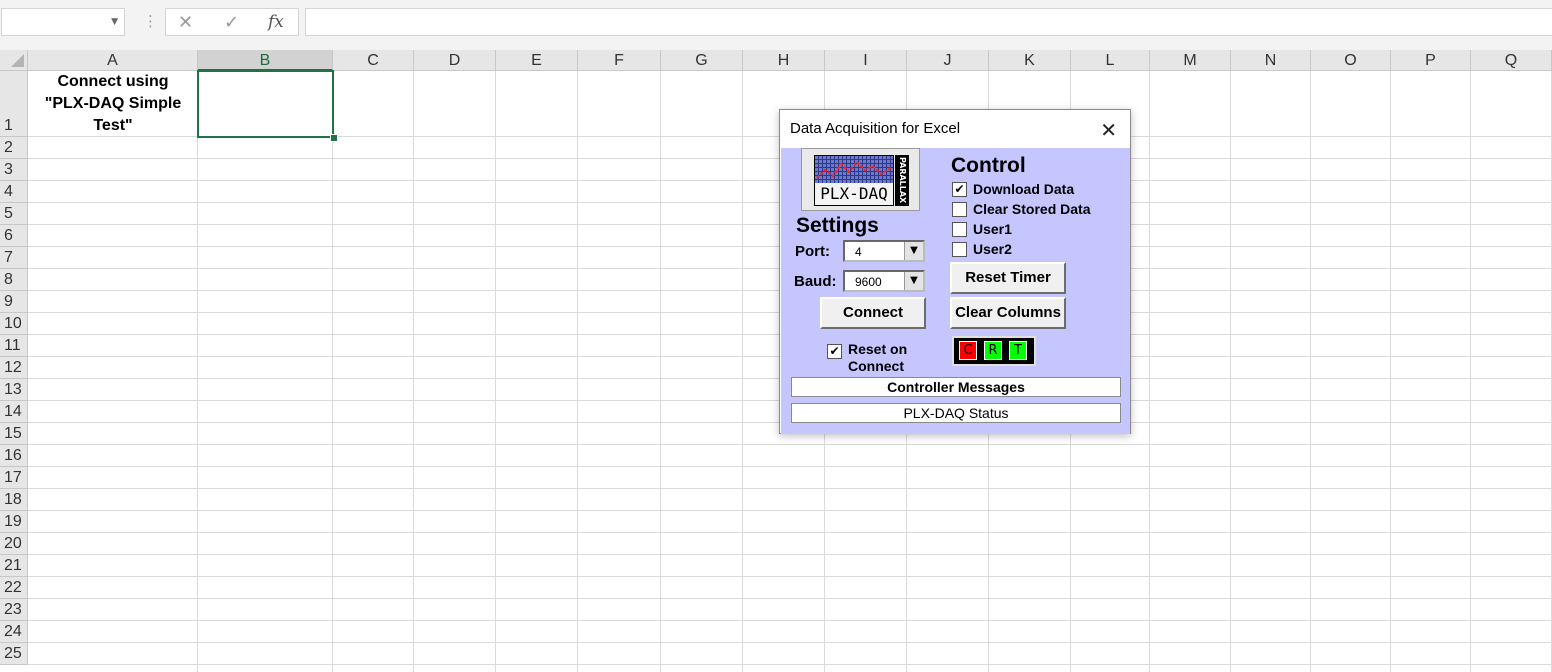  I want to click on column-header: J, so click(948, 60).